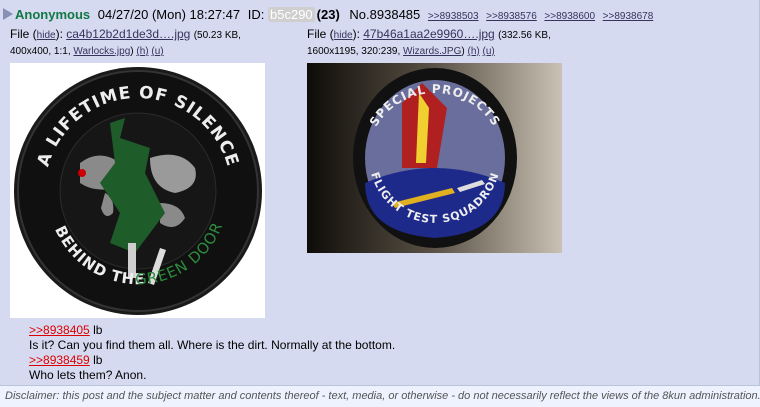  Describe the element at coordinates (169, 14) in the screenshot. I see `post-date: 04/27/20 (Mon) 18:27:47` at that location.